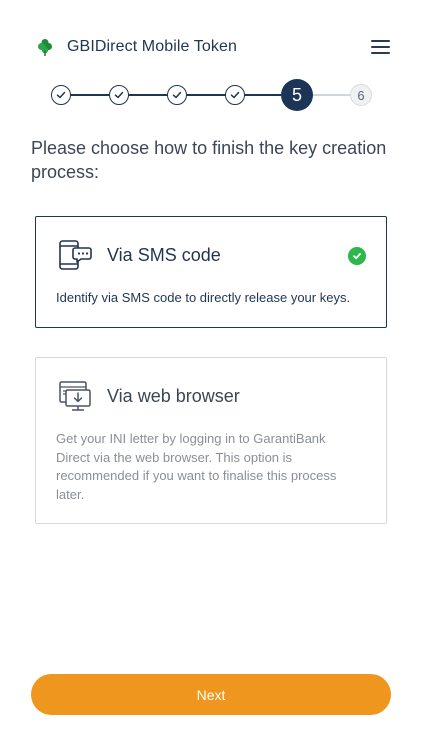 This screenshot has height=750, width=422. I want to click on step-2-complete, so click(119, 95).